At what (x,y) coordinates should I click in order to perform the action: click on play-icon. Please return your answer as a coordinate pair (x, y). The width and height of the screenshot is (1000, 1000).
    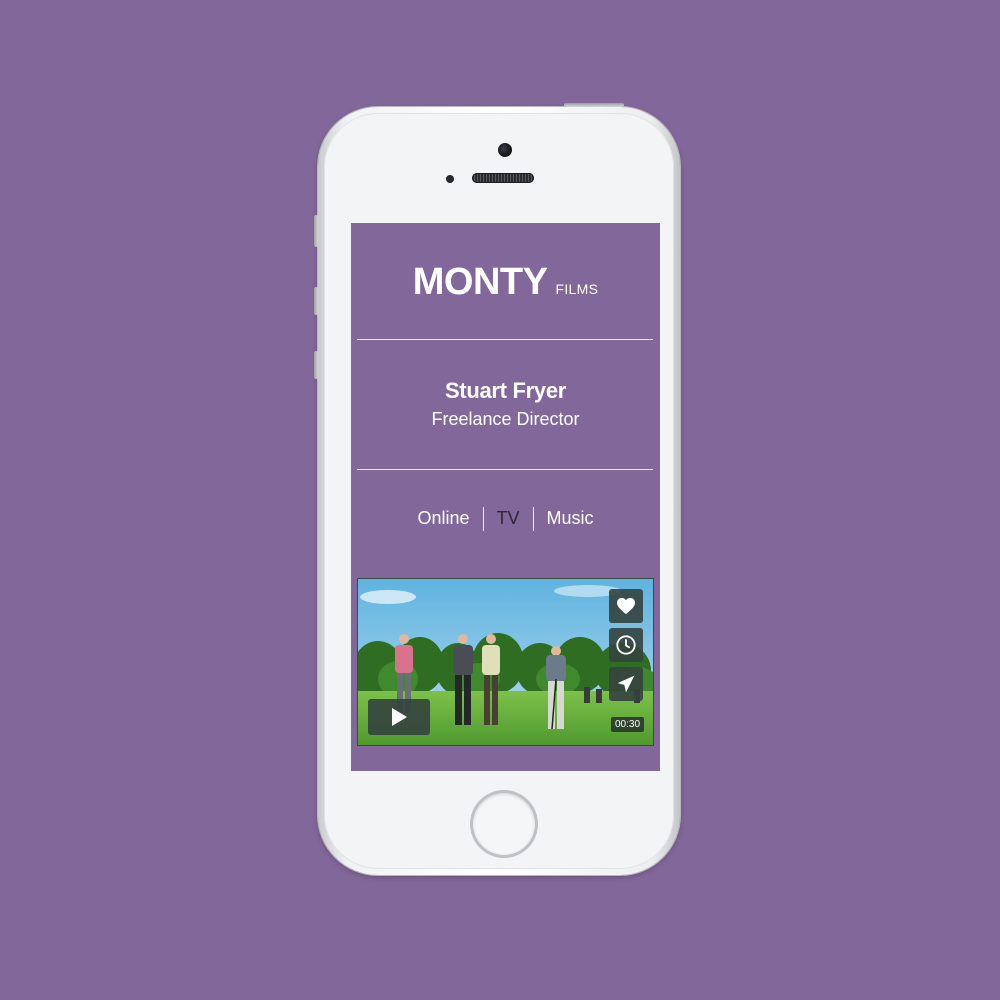
    Looking at the image, I should click on (399, 717).